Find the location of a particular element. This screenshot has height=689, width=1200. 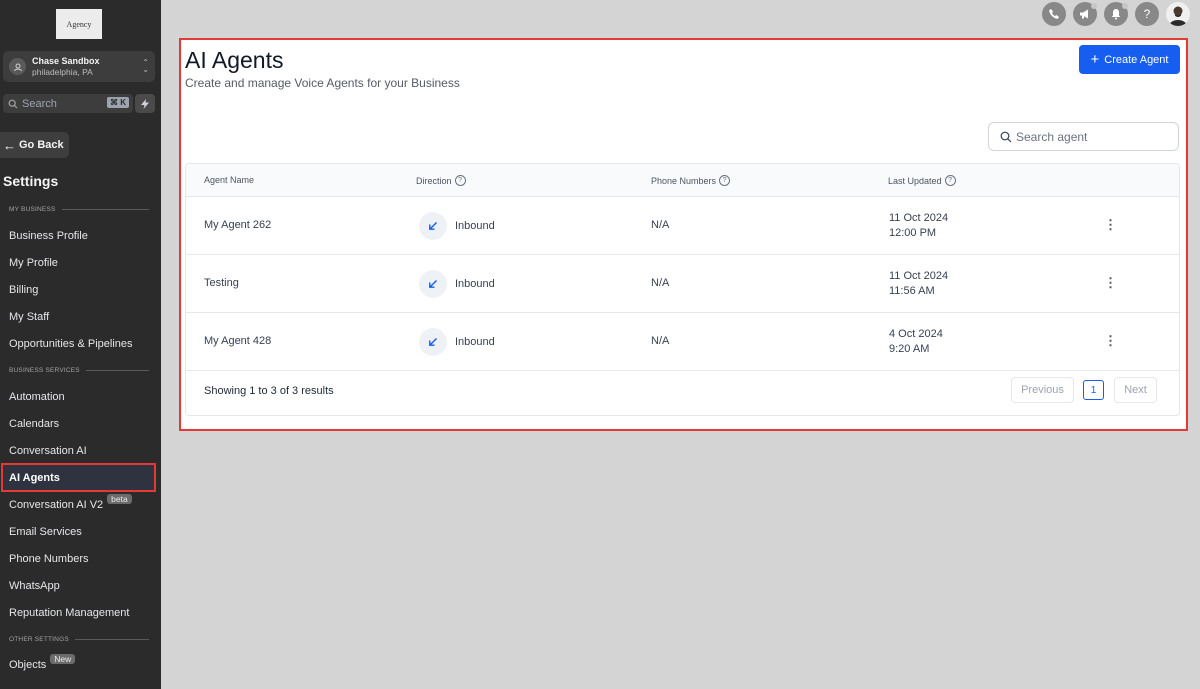

section-my-business: MY BUSINESS is located at coordinates (79, 209).